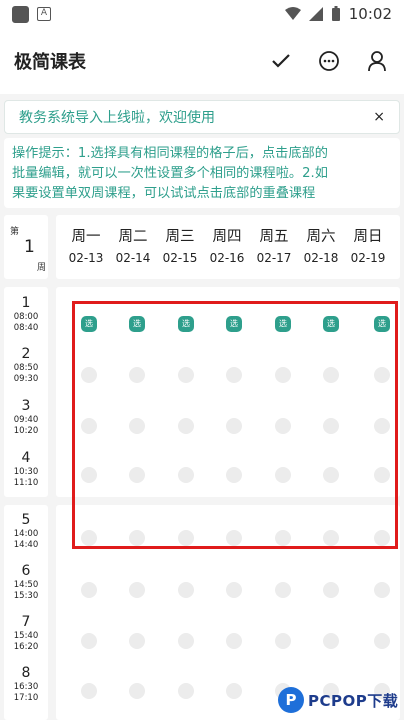  What do you see at coordinates (26, 379) in the screenshot?
I see `period-end: 09:30` at bounding box center [26, 379].